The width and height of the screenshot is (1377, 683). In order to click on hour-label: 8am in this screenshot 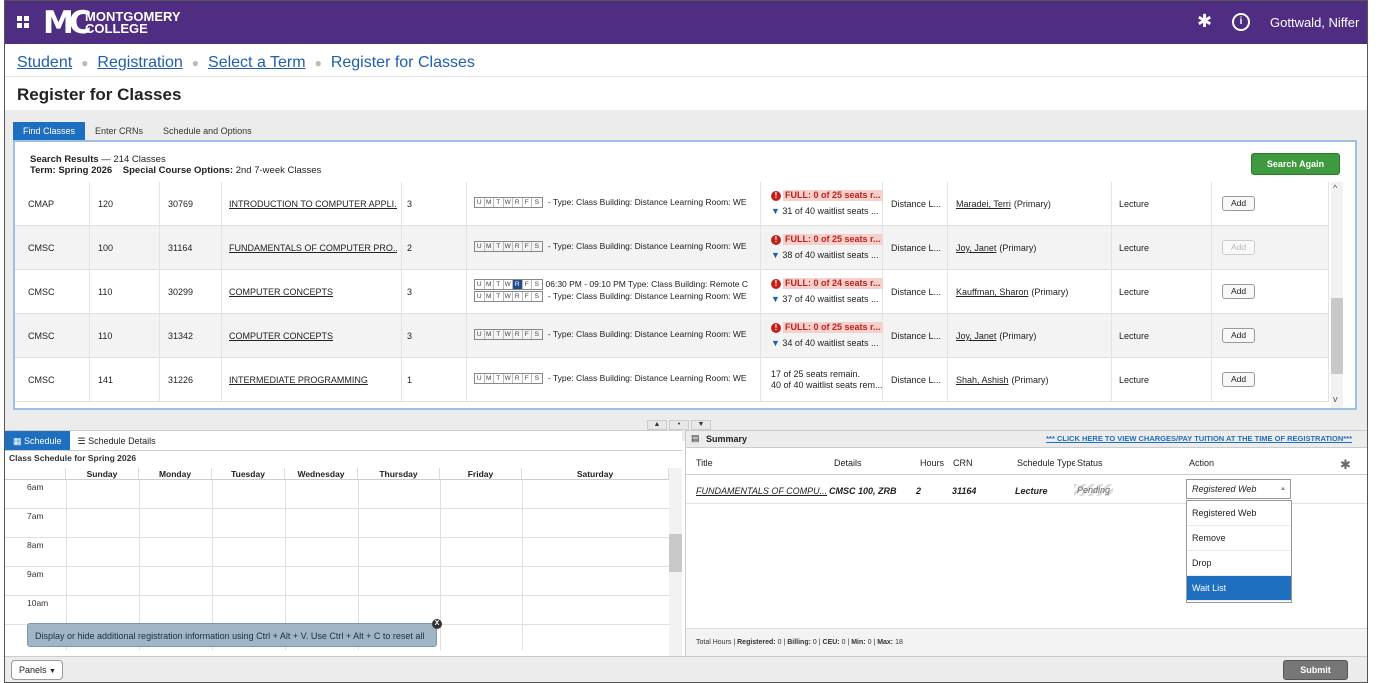, I will do `click(35, 545)`.